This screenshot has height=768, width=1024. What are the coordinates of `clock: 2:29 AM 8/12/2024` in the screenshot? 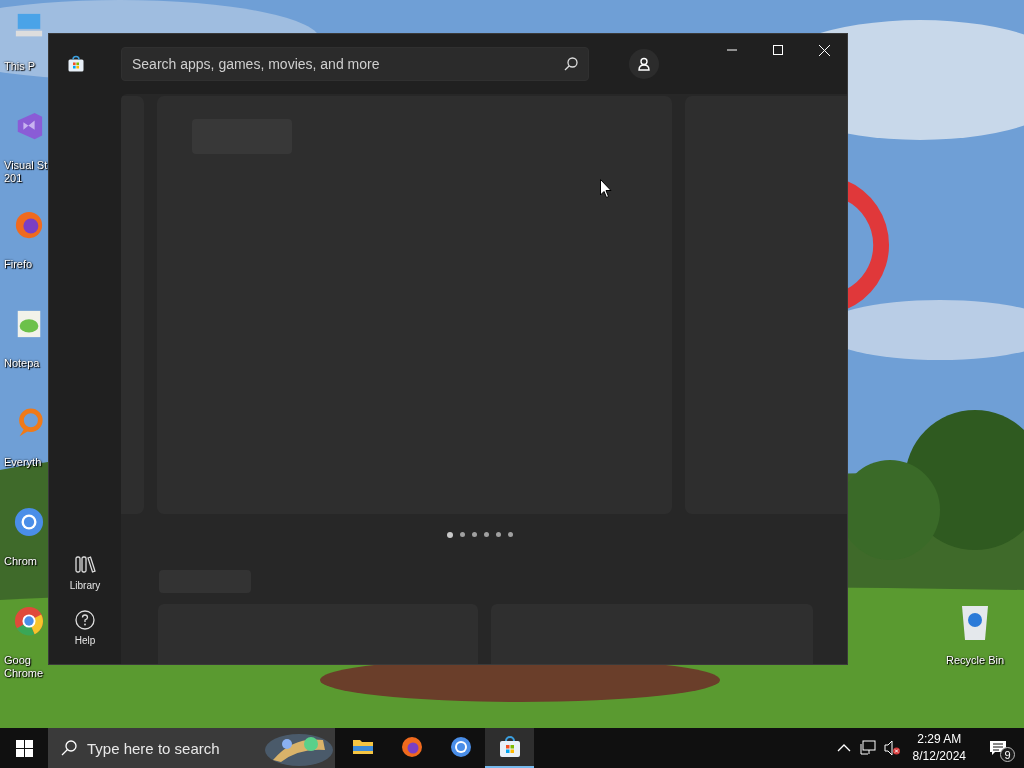 It's located at (939, 748).